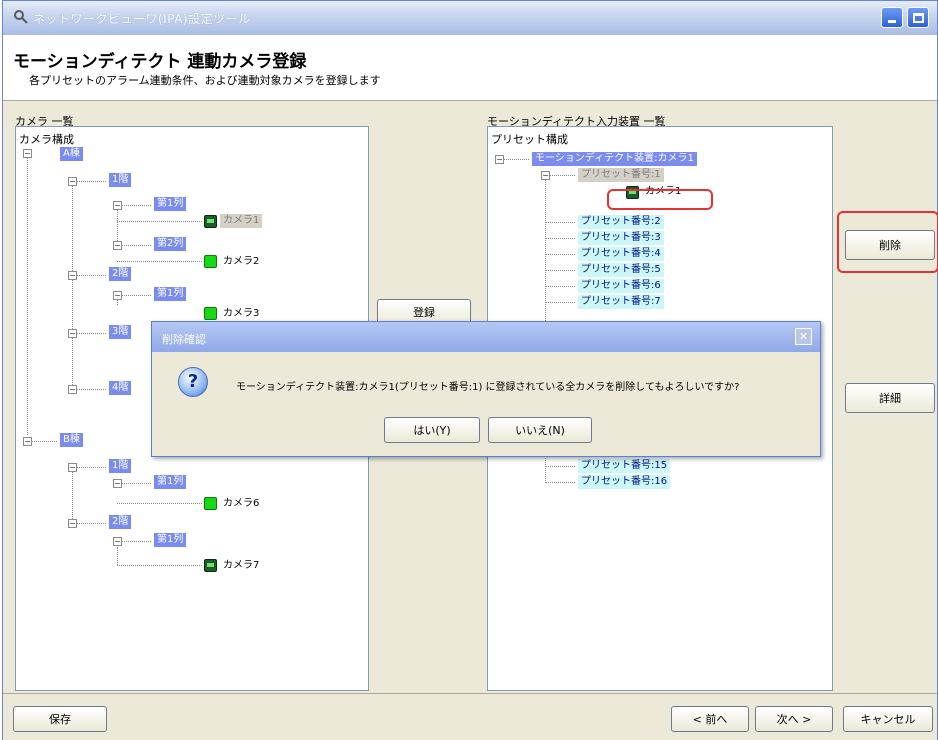  I want to click on tree-node-camera-6: カメラ6, so click(241, 504).